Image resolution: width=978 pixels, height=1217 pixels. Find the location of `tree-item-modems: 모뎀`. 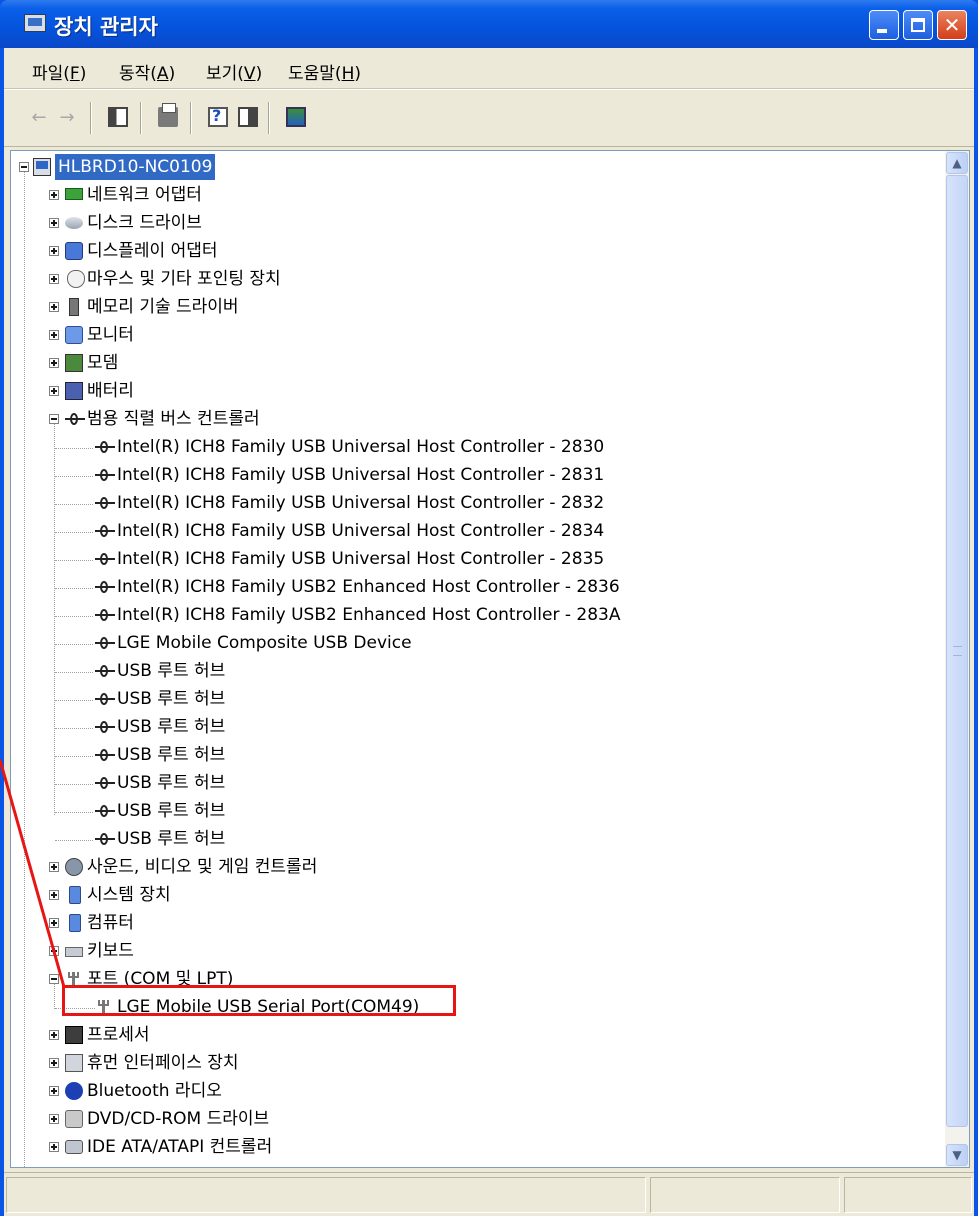

tree-item-modems: 모뎀 is located at coordinates (111, 363).